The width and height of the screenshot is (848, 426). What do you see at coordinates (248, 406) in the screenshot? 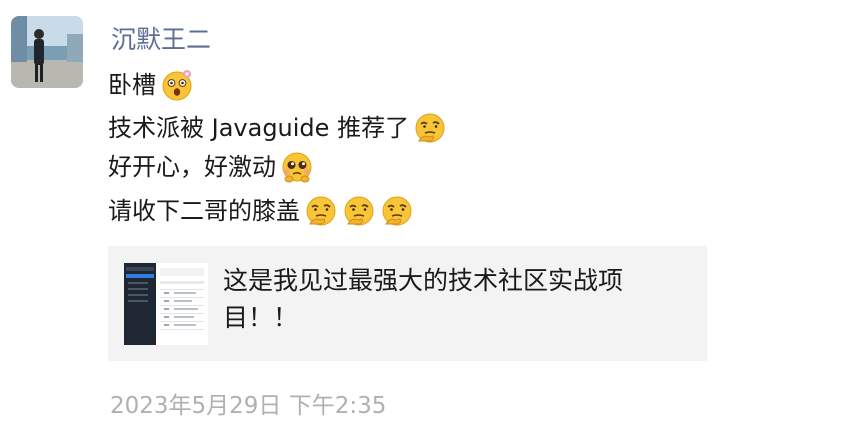
I see `timestamp: 2023年5月29日 下午2:35` at bounding box center [248, 406].